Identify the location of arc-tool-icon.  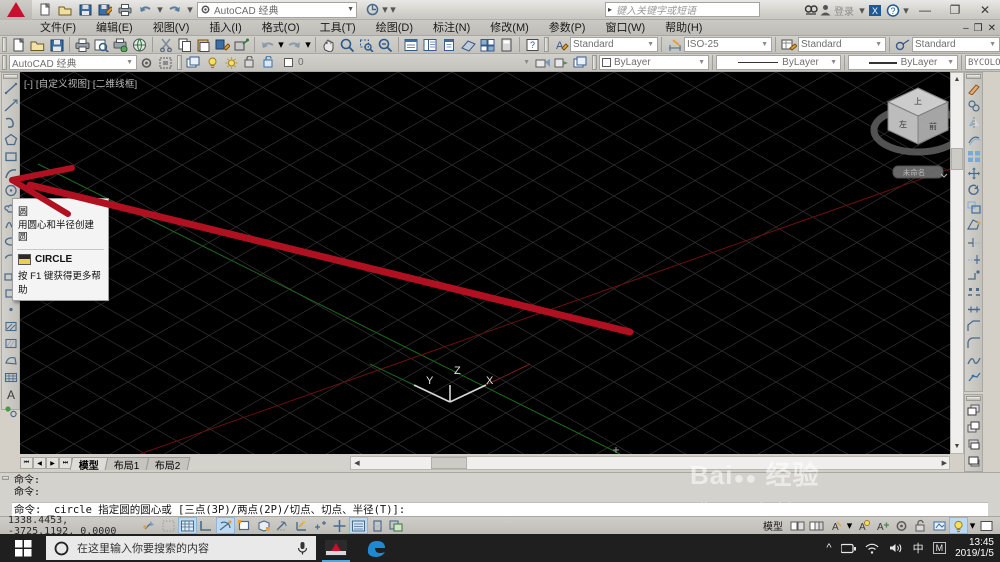
(10, 173).